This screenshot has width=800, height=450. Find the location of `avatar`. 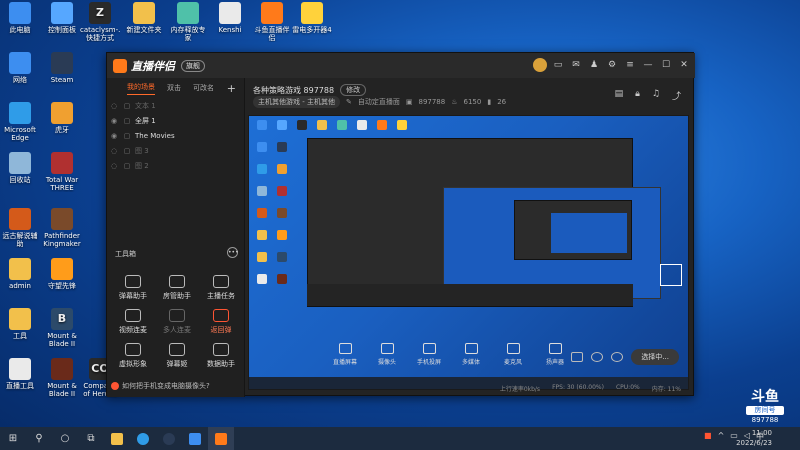

avatar is located at coordinates (540, 65).